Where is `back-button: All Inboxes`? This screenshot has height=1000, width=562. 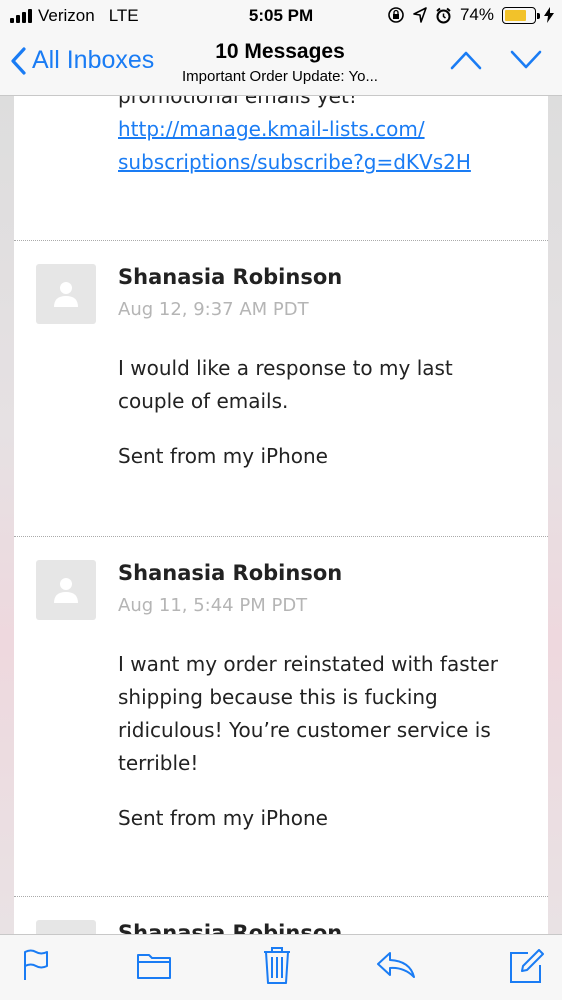
back-button: All Inboxes is located at coordinates (82, 60).